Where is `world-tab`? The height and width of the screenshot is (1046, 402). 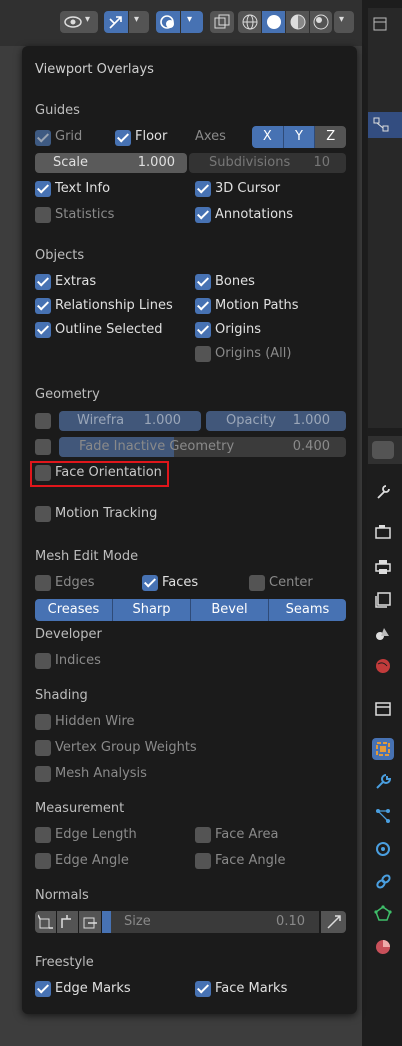
world-tab is located at coordinates (383, 666).